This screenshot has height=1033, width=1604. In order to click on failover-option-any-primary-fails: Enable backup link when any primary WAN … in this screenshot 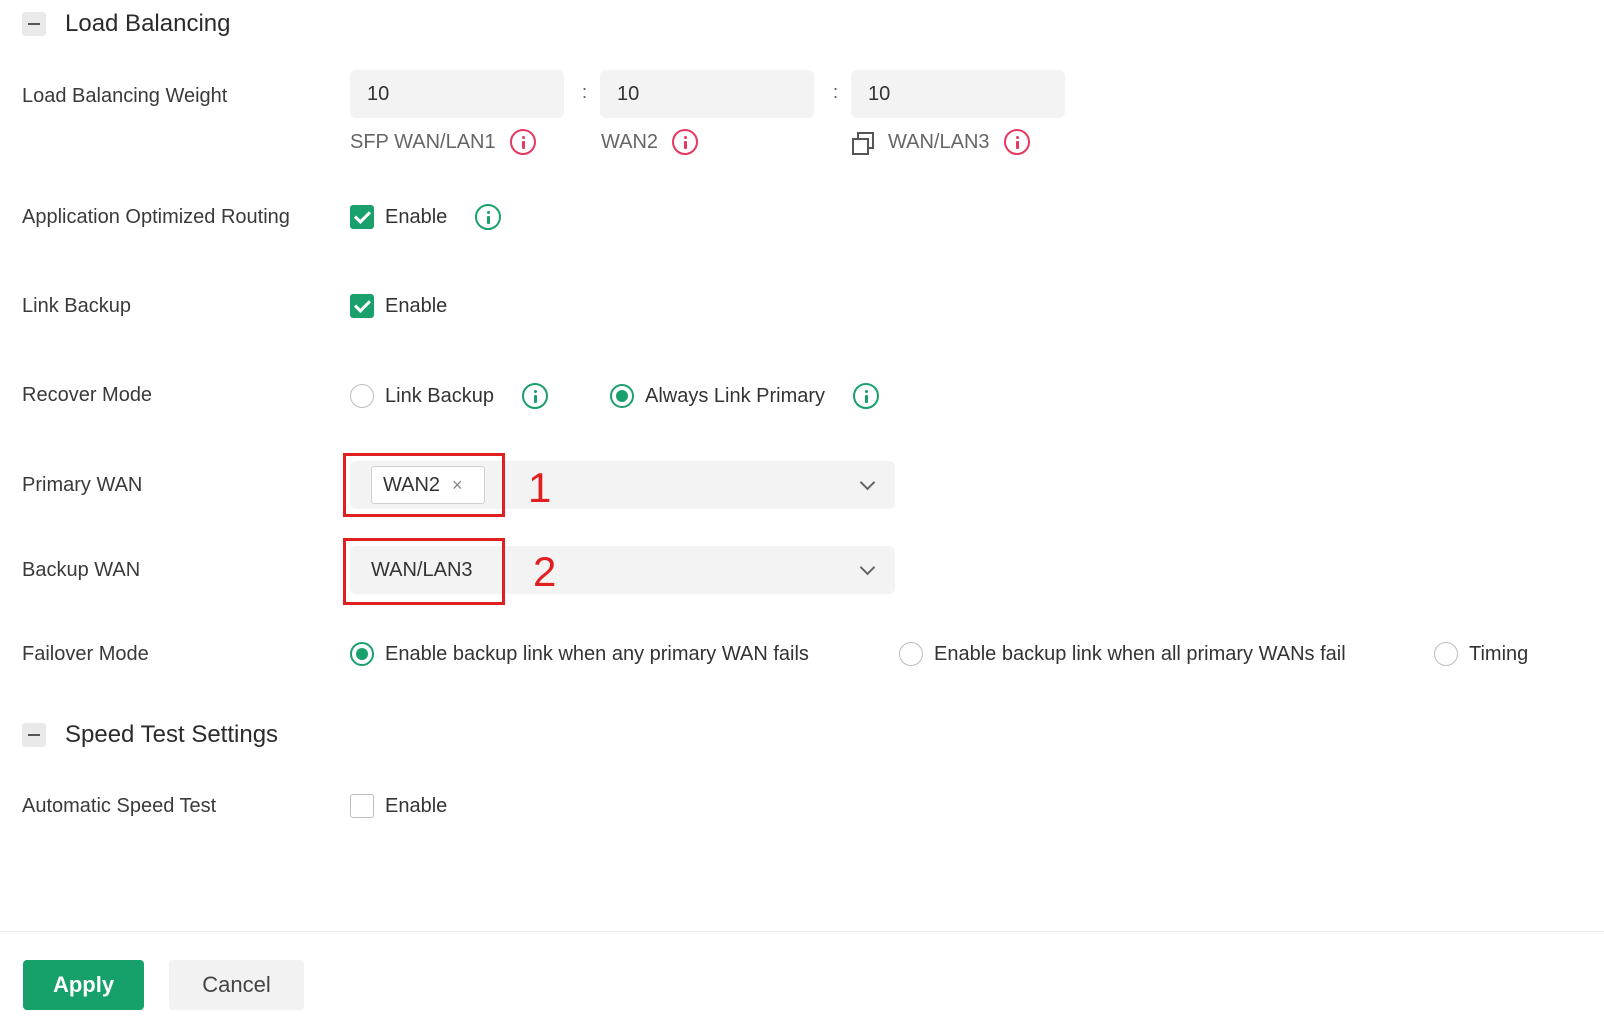, I will do `click(579, 654)`.